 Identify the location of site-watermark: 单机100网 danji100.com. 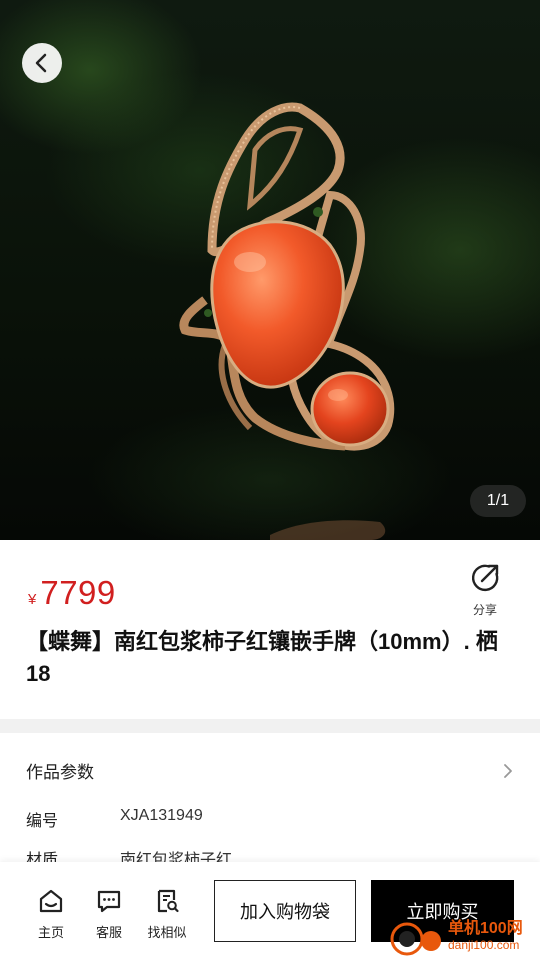
(464, 937).